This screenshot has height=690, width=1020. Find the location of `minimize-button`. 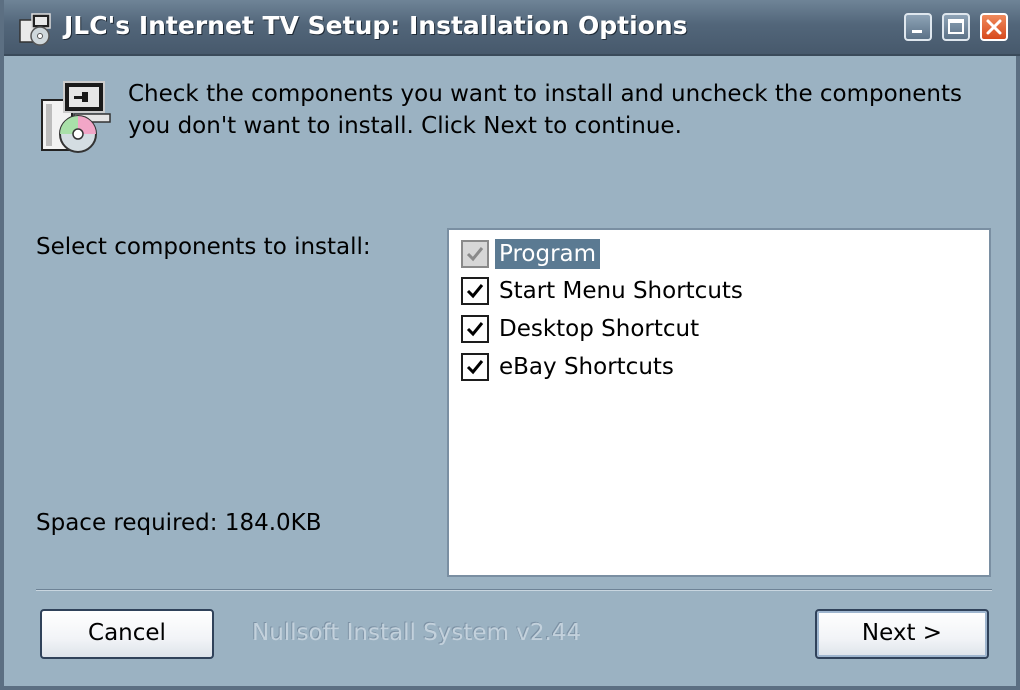

minimize-button is located at coordinates (918, 27).